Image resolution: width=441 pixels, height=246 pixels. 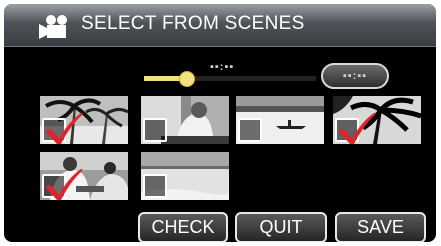 I want to click on scene-slider, so click(x=230, y=78).